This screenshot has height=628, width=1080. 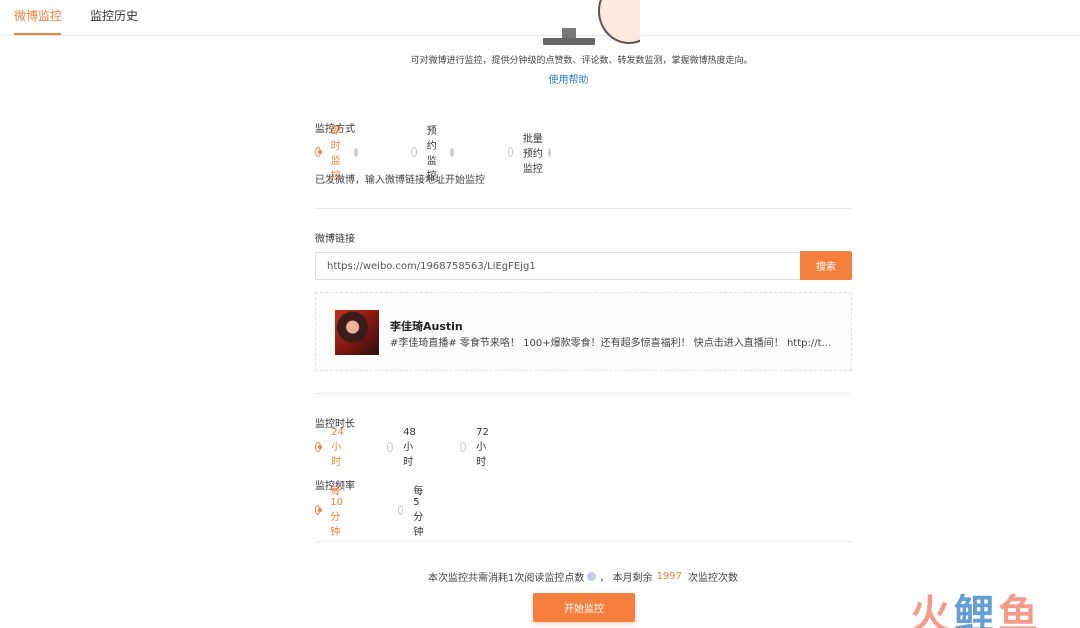 What do you see at coordinates (337, 447) in the screenshot?
I see `duration-option-label: 24小时` at bounding box center [337, 447].